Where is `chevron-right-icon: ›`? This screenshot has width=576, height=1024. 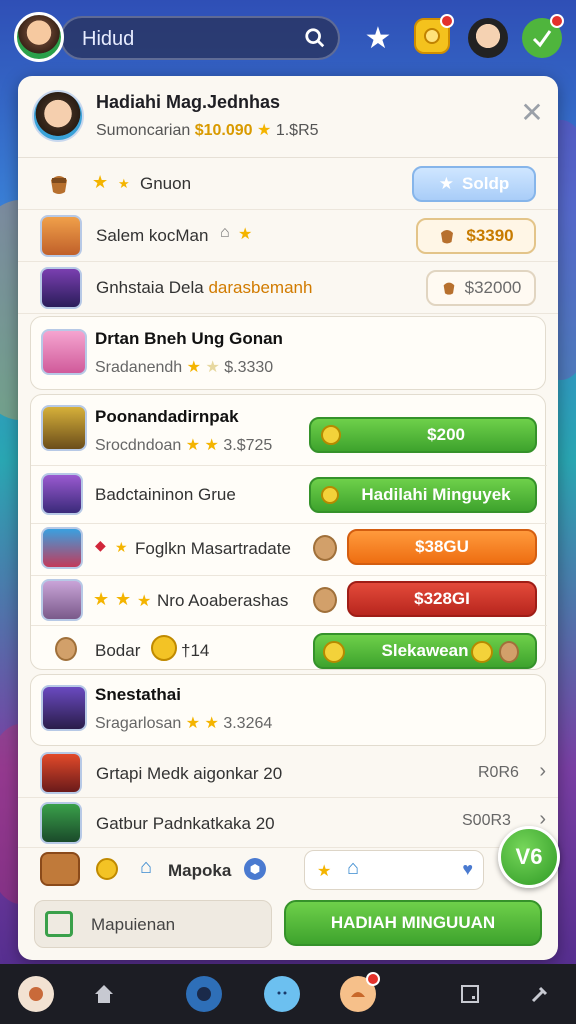
chevron-right-icon: › is located at coordinates (542, 771).